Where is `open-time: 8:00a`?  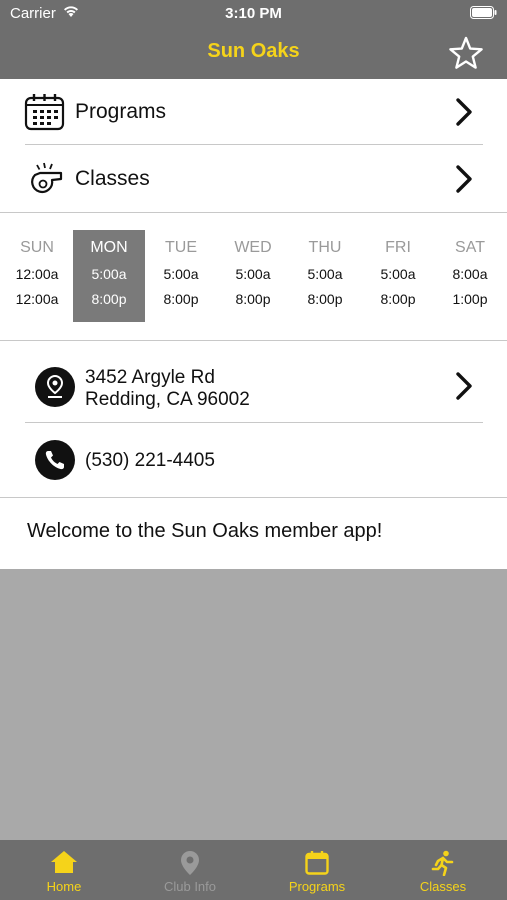
open-time: 8:00a is located at coordinates (470, 274).